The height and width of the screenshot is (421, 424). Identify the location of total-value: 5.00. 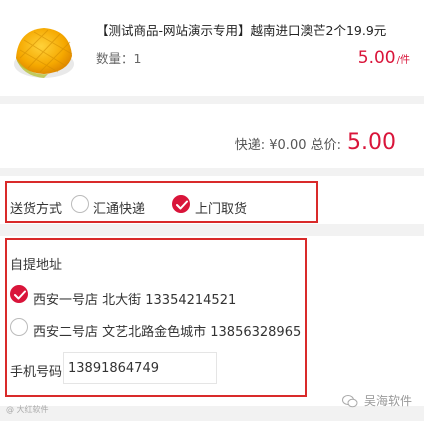
(371, 142).